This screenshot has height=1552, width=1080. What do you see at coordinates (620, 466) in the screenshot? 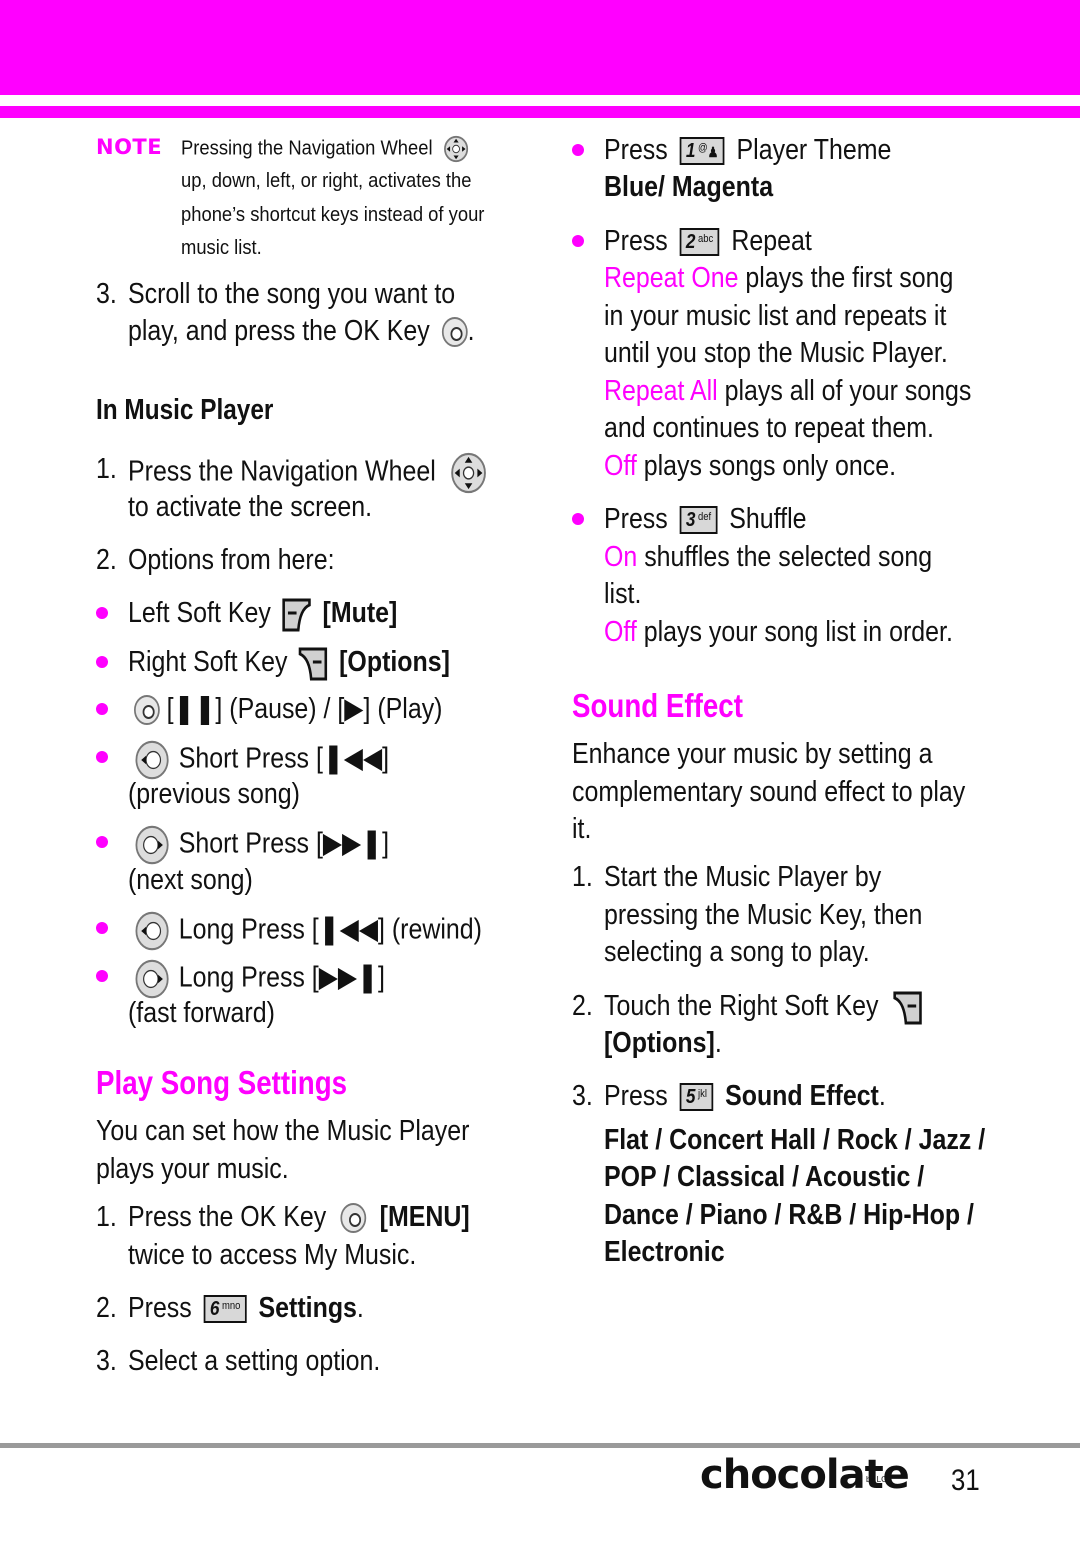
I see `off-label: Off` at bounding box center [620, 466].